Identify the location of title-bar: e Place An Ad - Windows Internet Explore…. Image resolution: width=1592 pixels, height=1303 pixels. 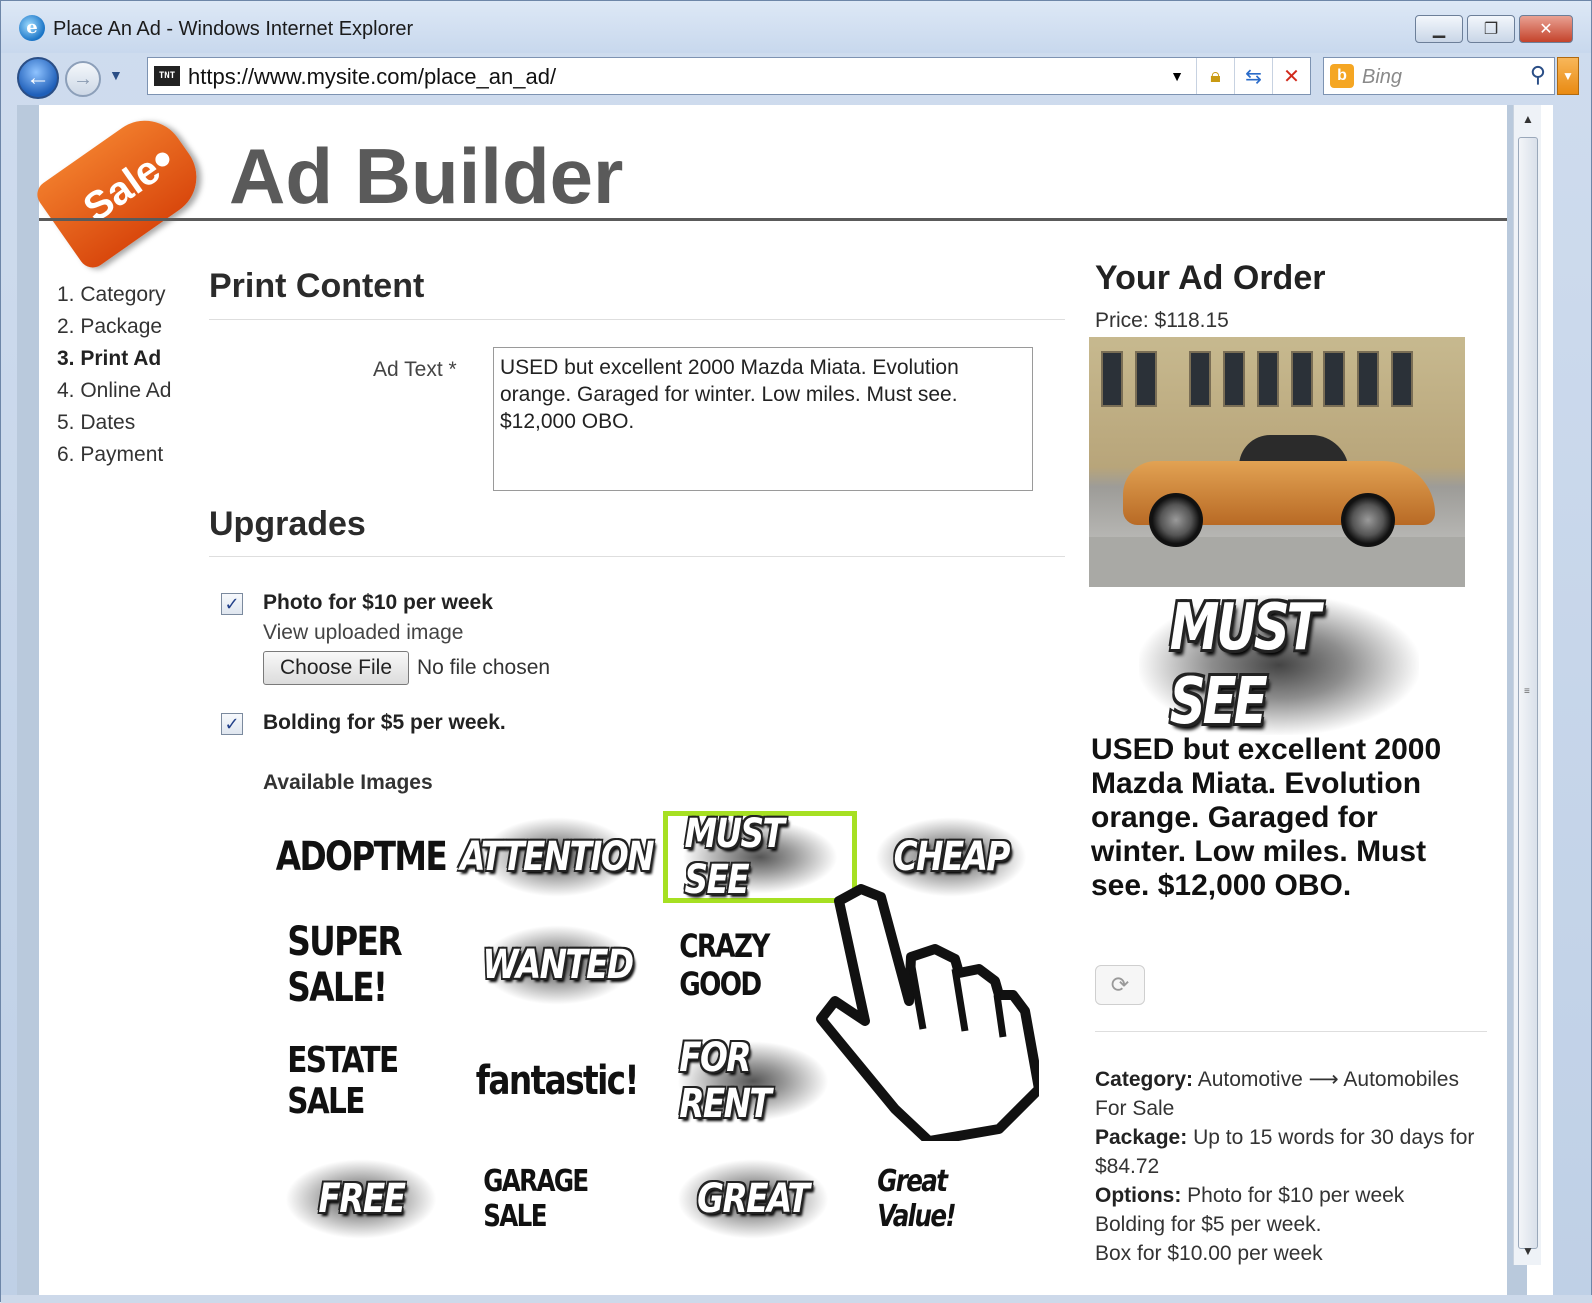
(796, 27).